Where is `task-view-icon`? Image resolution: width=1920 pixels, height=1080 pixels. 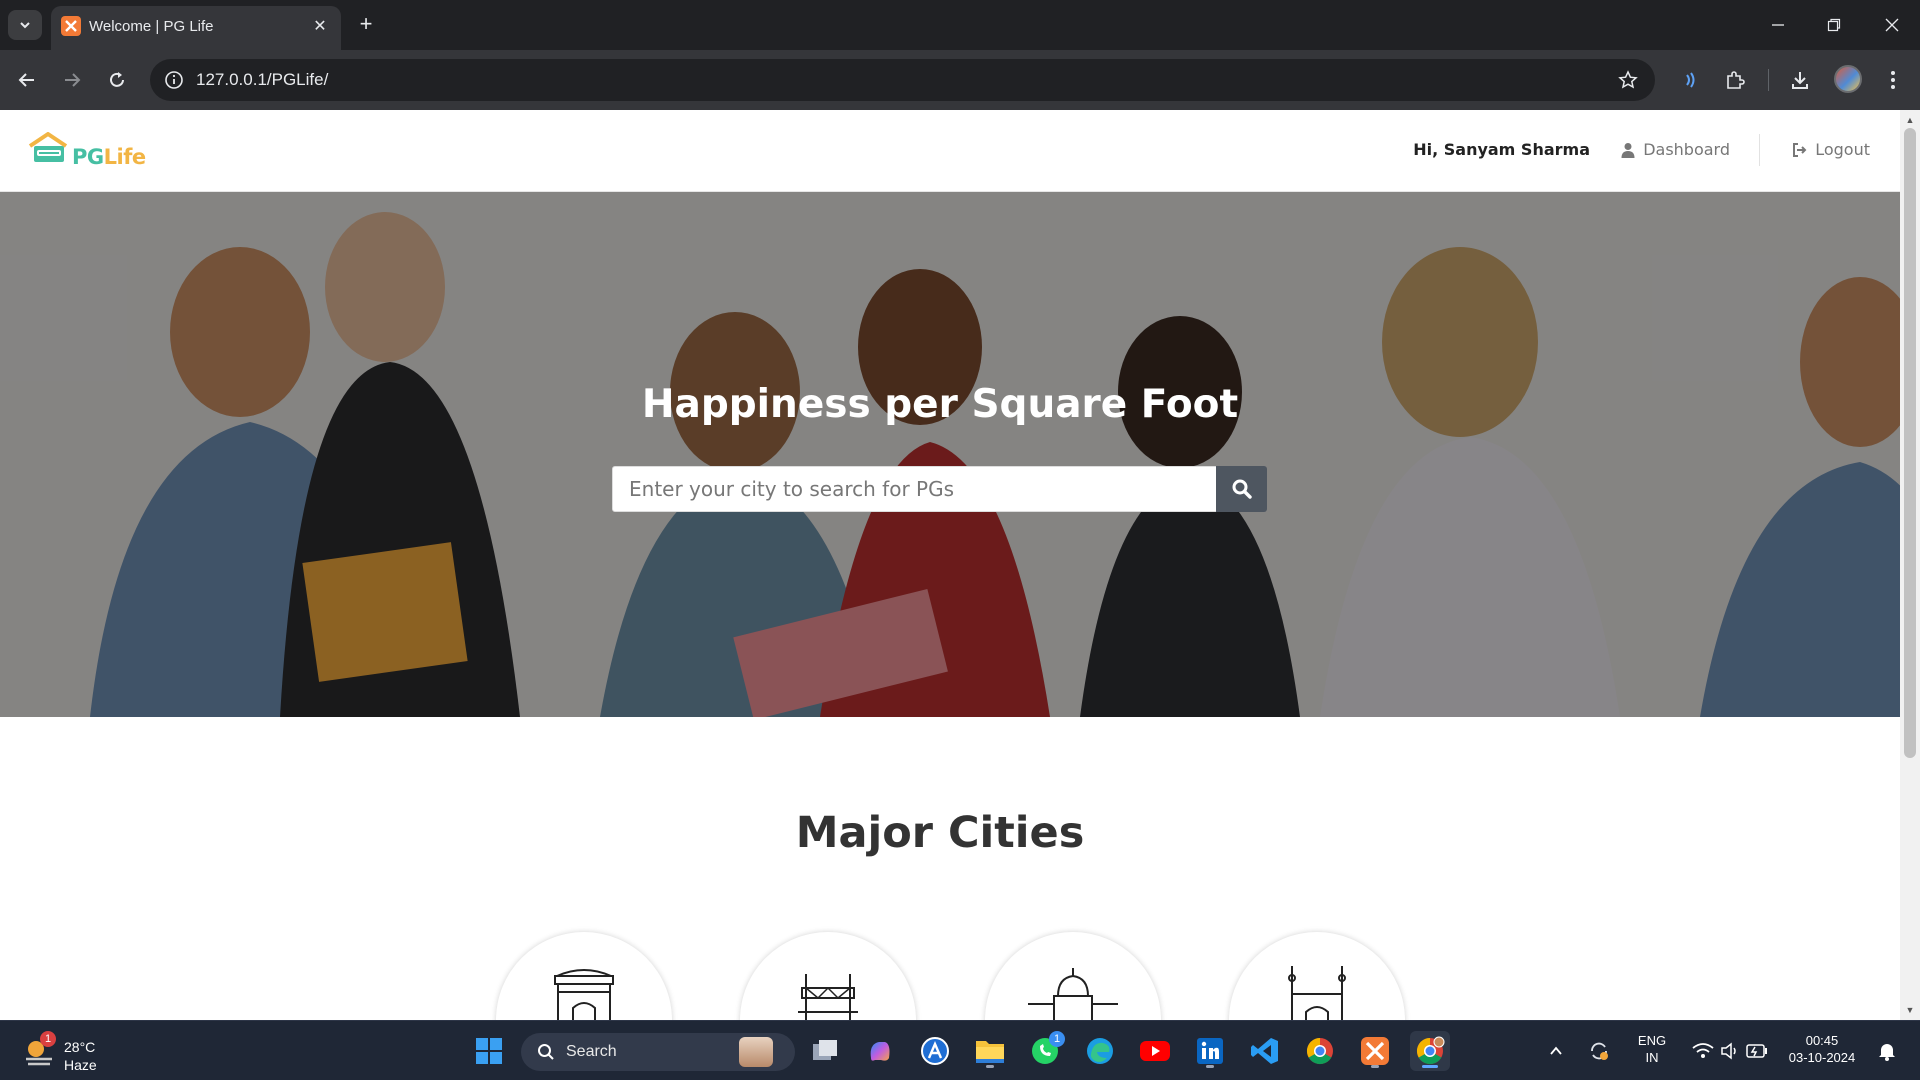
task-view-icon is located at coordinates (825, 1050).